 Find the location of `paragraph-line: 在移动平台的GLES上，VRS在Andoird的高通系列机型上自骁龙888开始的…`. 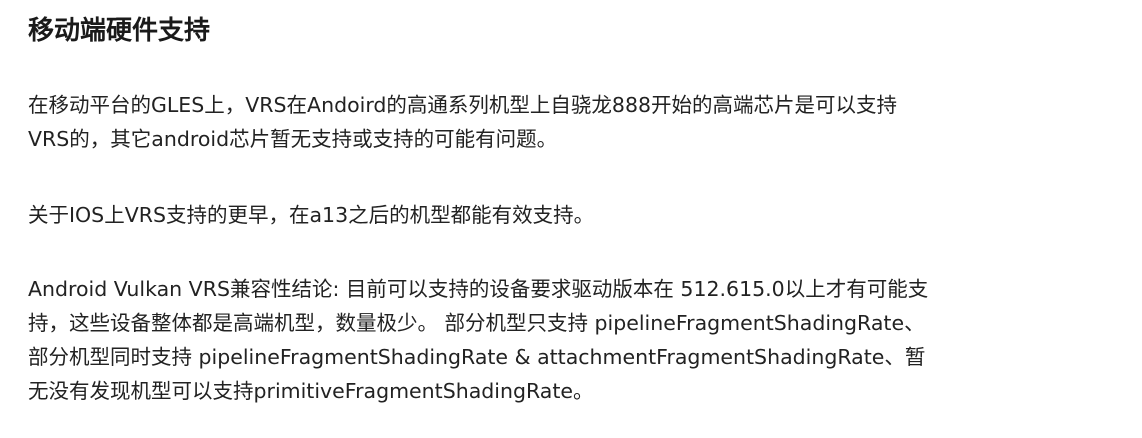

paragraph-line: 在移动平台的GLES上，VRS在Andoird的高通系列机型上自骁龙888开始的… is located at coordinates (463, 105).